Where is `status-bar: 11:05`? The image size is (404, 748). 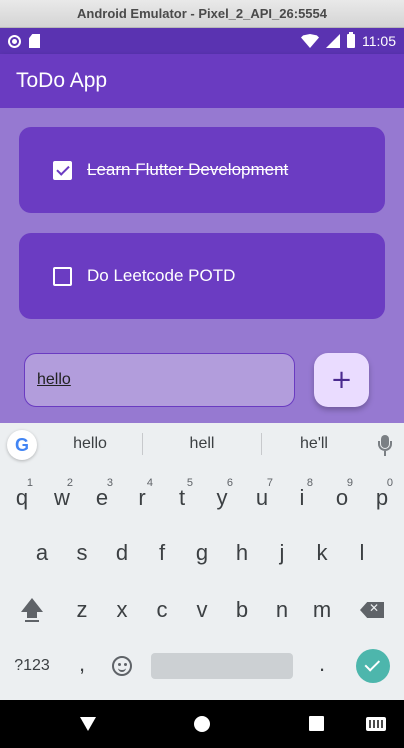 status-bar: 11:05 is located at coordinates (202, 41).